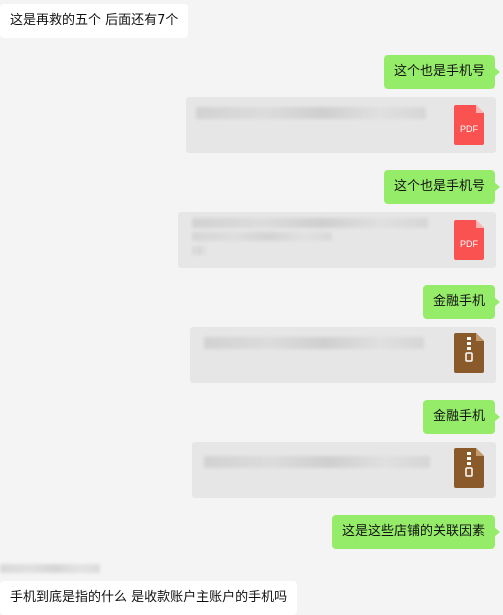 Image resolution: width=503 pixels, height=615 pixels. I want to click on sender-name-redacted, so click(50, 568).